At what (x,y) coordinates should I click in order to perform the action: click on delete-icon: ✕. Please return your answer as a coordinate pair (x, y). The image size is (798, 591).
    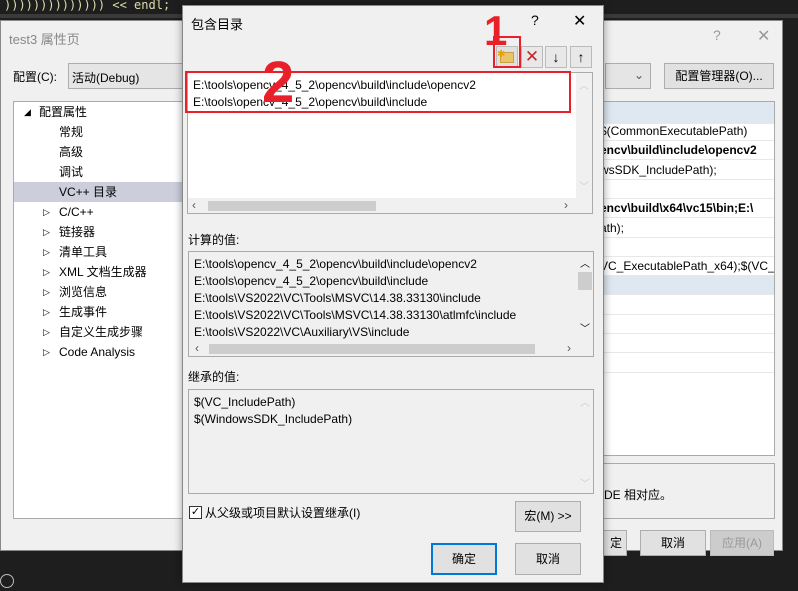
    Looking at the image, I should click on (532, 56).